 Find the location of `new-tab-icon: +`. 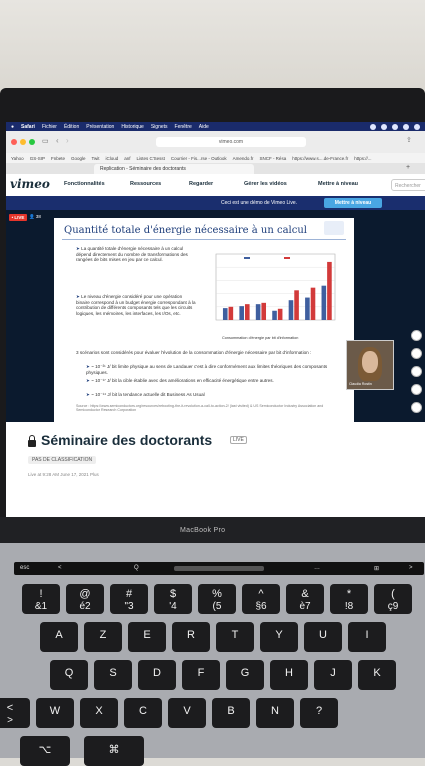

new-tab-icon: + is located at coordinates (408, 167).